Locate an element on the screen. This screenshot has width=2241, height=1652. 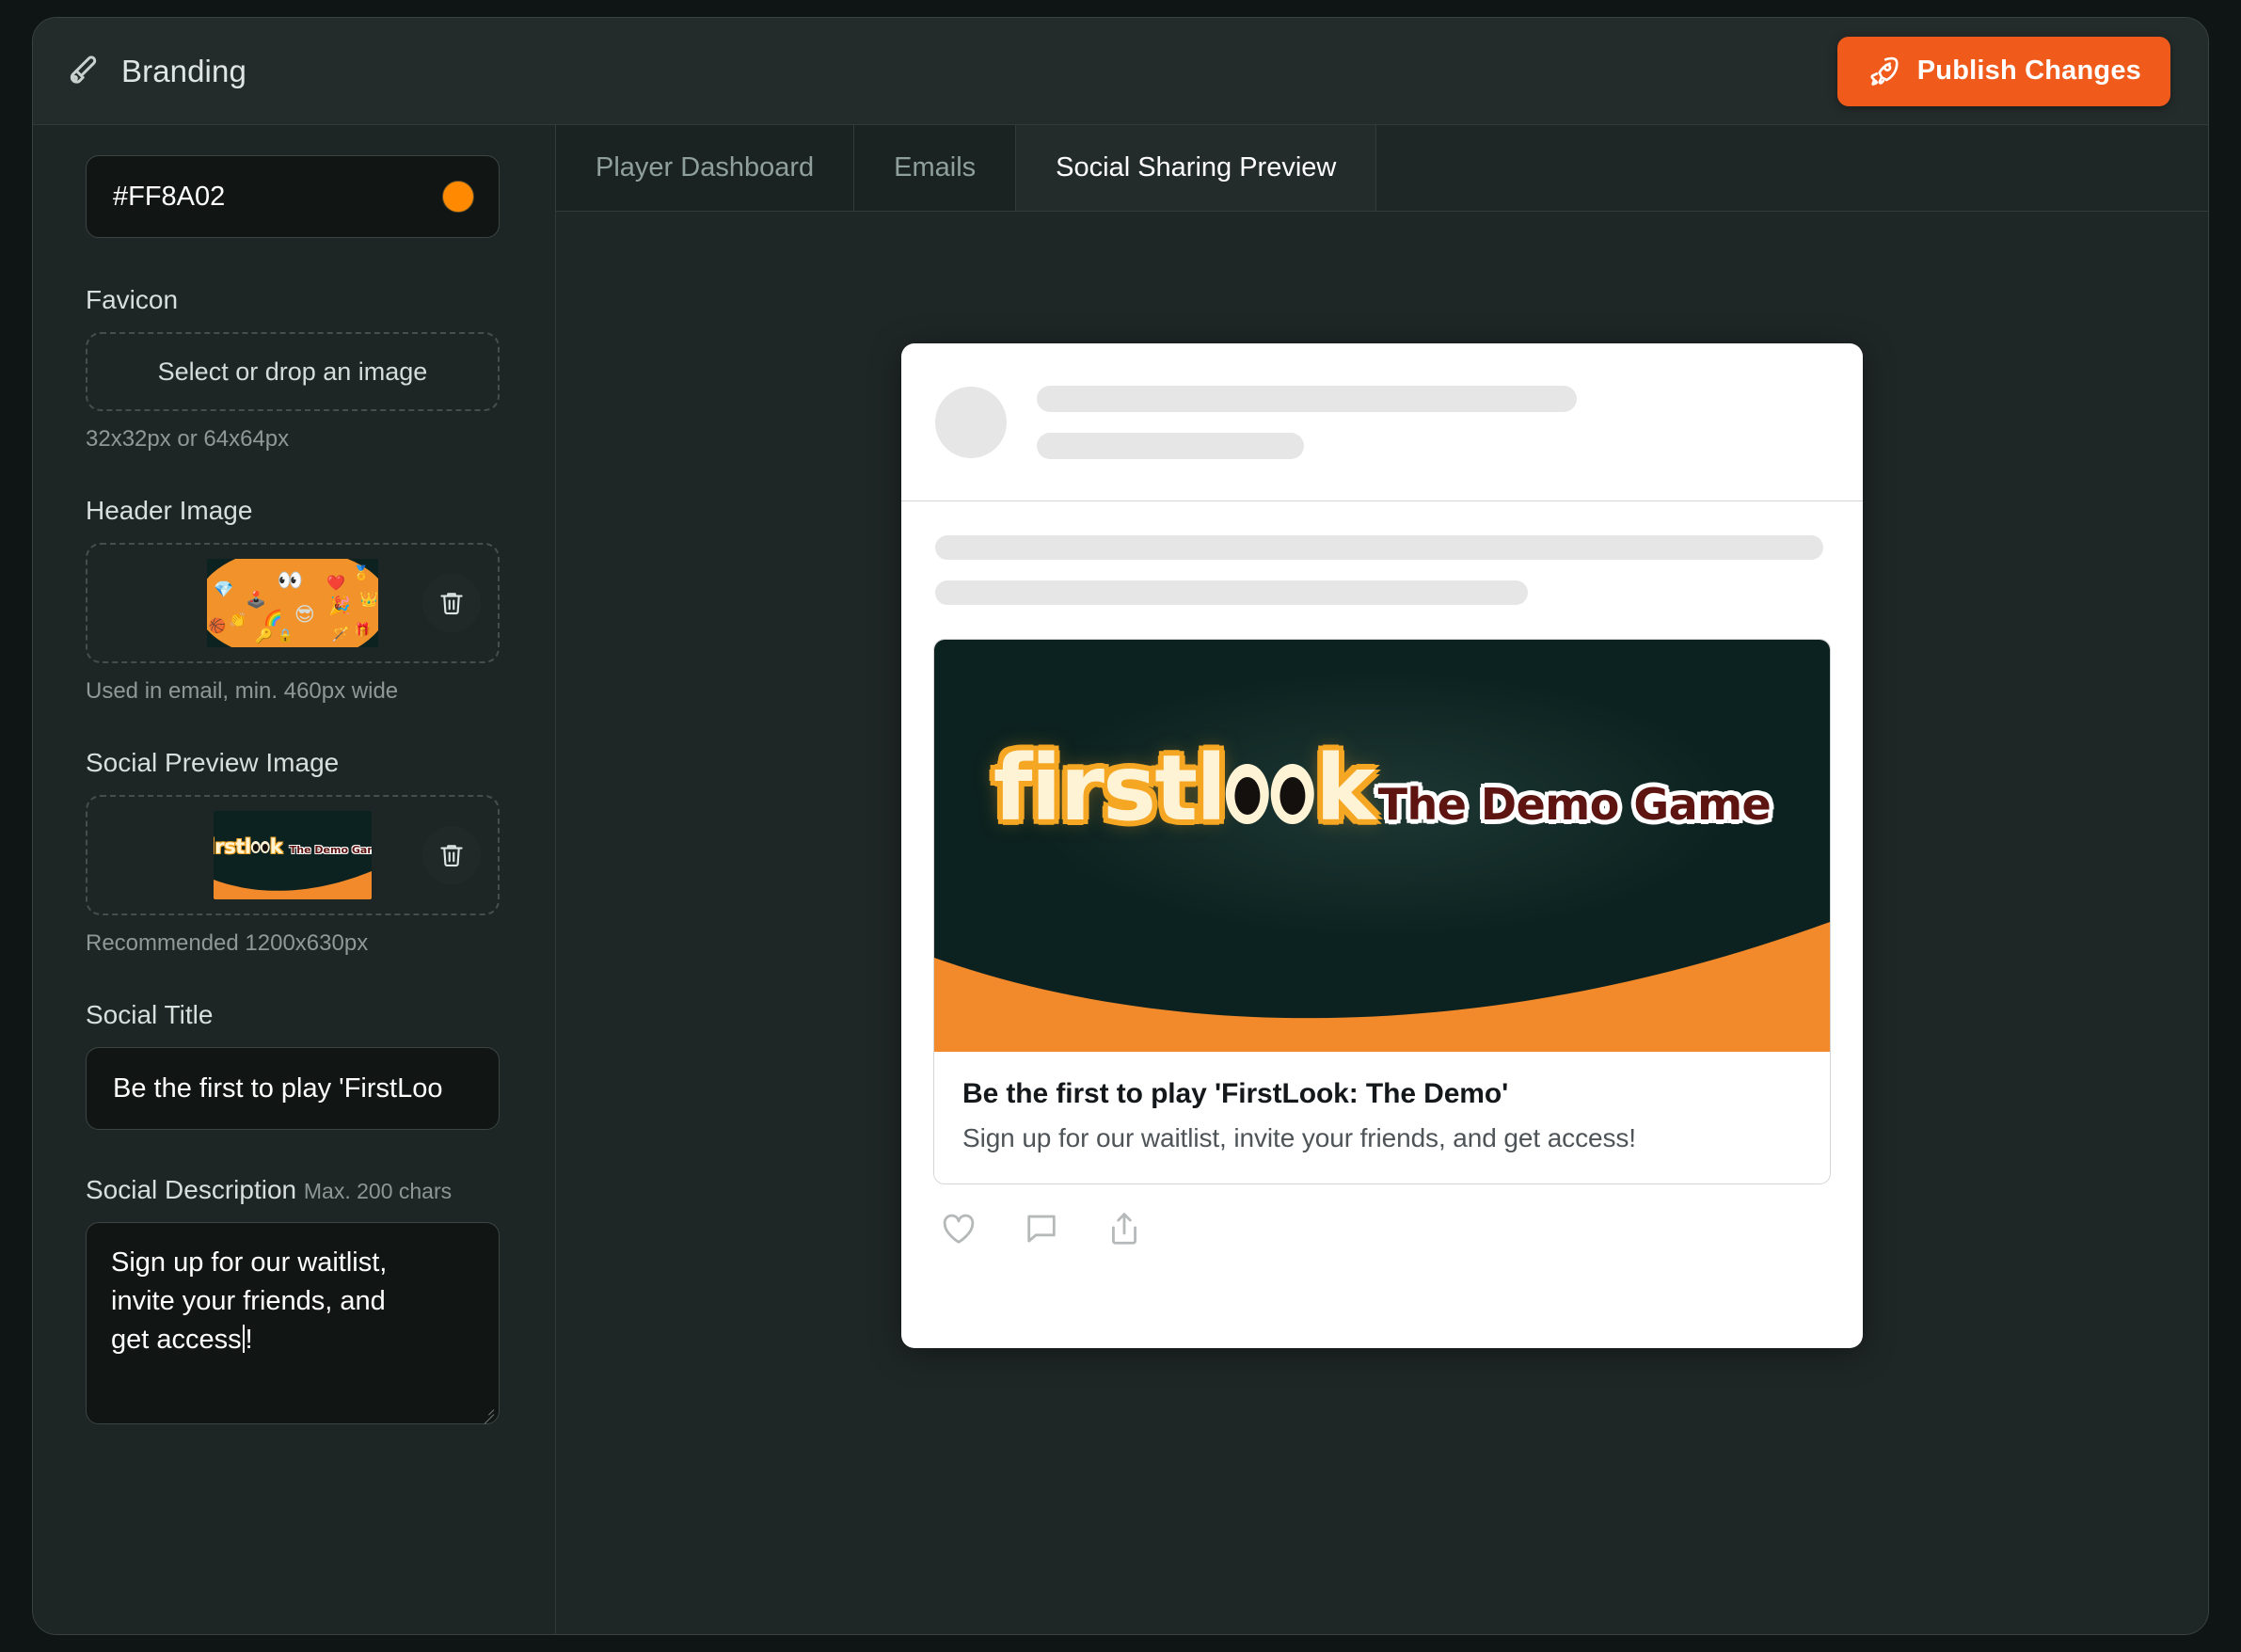
tab-social-sharing-preview: Social Sharing Preview is located at coordinates (1196, 168).